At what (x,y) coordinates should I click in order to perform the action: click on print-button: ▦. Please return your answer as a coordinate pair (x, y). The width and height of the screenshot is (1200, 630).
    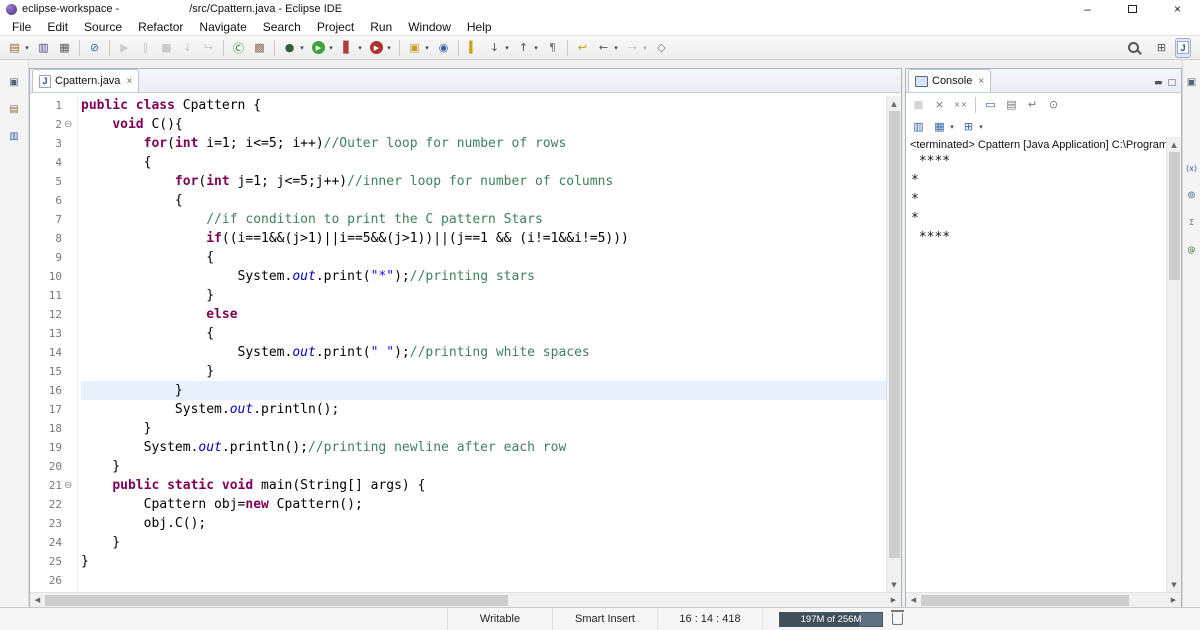
    Looking at the image, I should click on (64, 48).